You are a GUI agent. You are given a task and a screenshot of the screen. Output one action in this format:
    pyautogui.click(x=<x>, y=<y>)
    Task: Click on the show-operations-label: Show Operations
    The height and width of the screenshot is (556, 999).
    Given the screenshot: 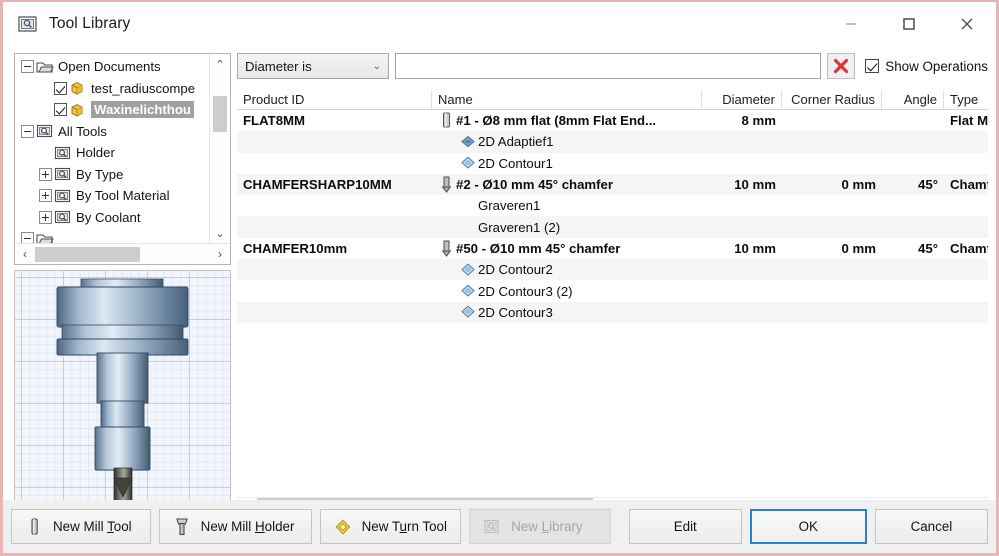 What is the action you would take?
    pyautogui.click(x=936, y=66)
    